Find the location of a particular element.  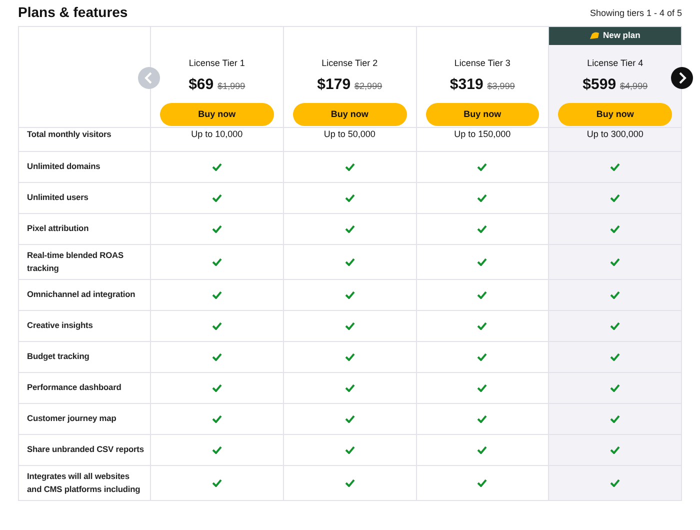

banner-label: New plan is located at coordinates (621, 35).